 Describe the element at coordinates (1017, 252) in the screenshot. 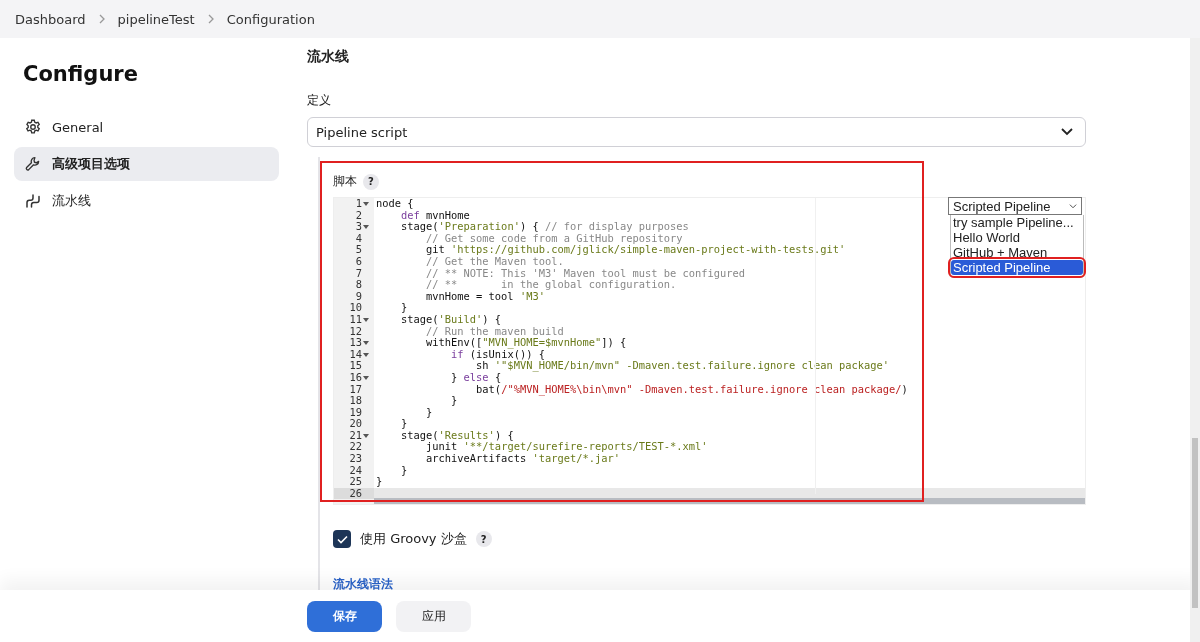

I see `dropdown-option: GitHub + Maven` at that location.